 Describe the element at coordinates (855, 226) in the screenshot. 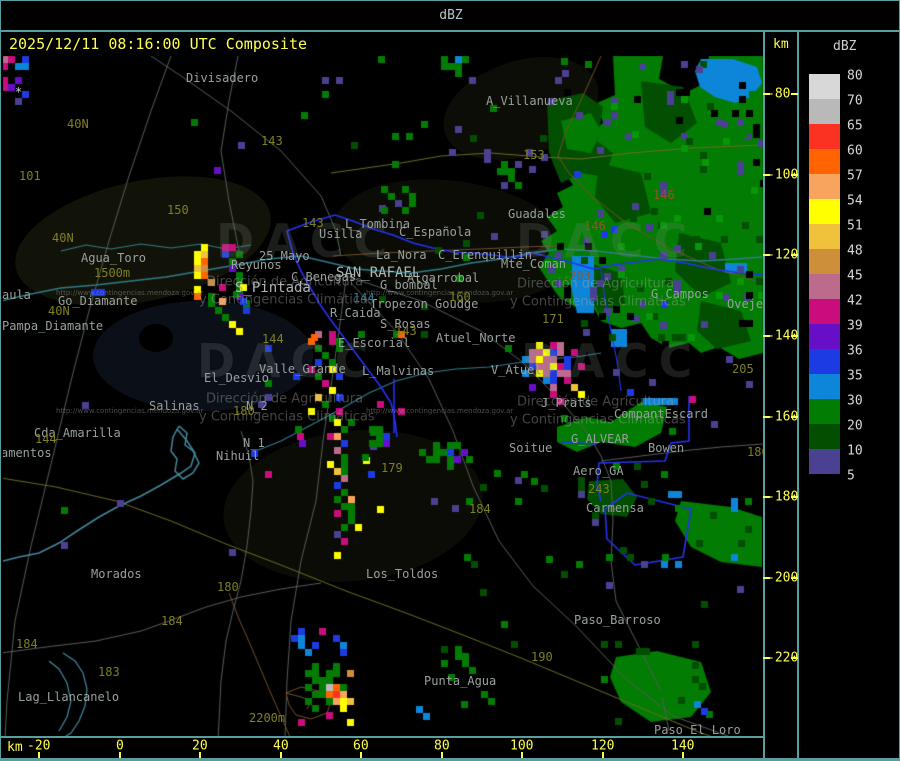

I see `legend-value: 51` at that location.